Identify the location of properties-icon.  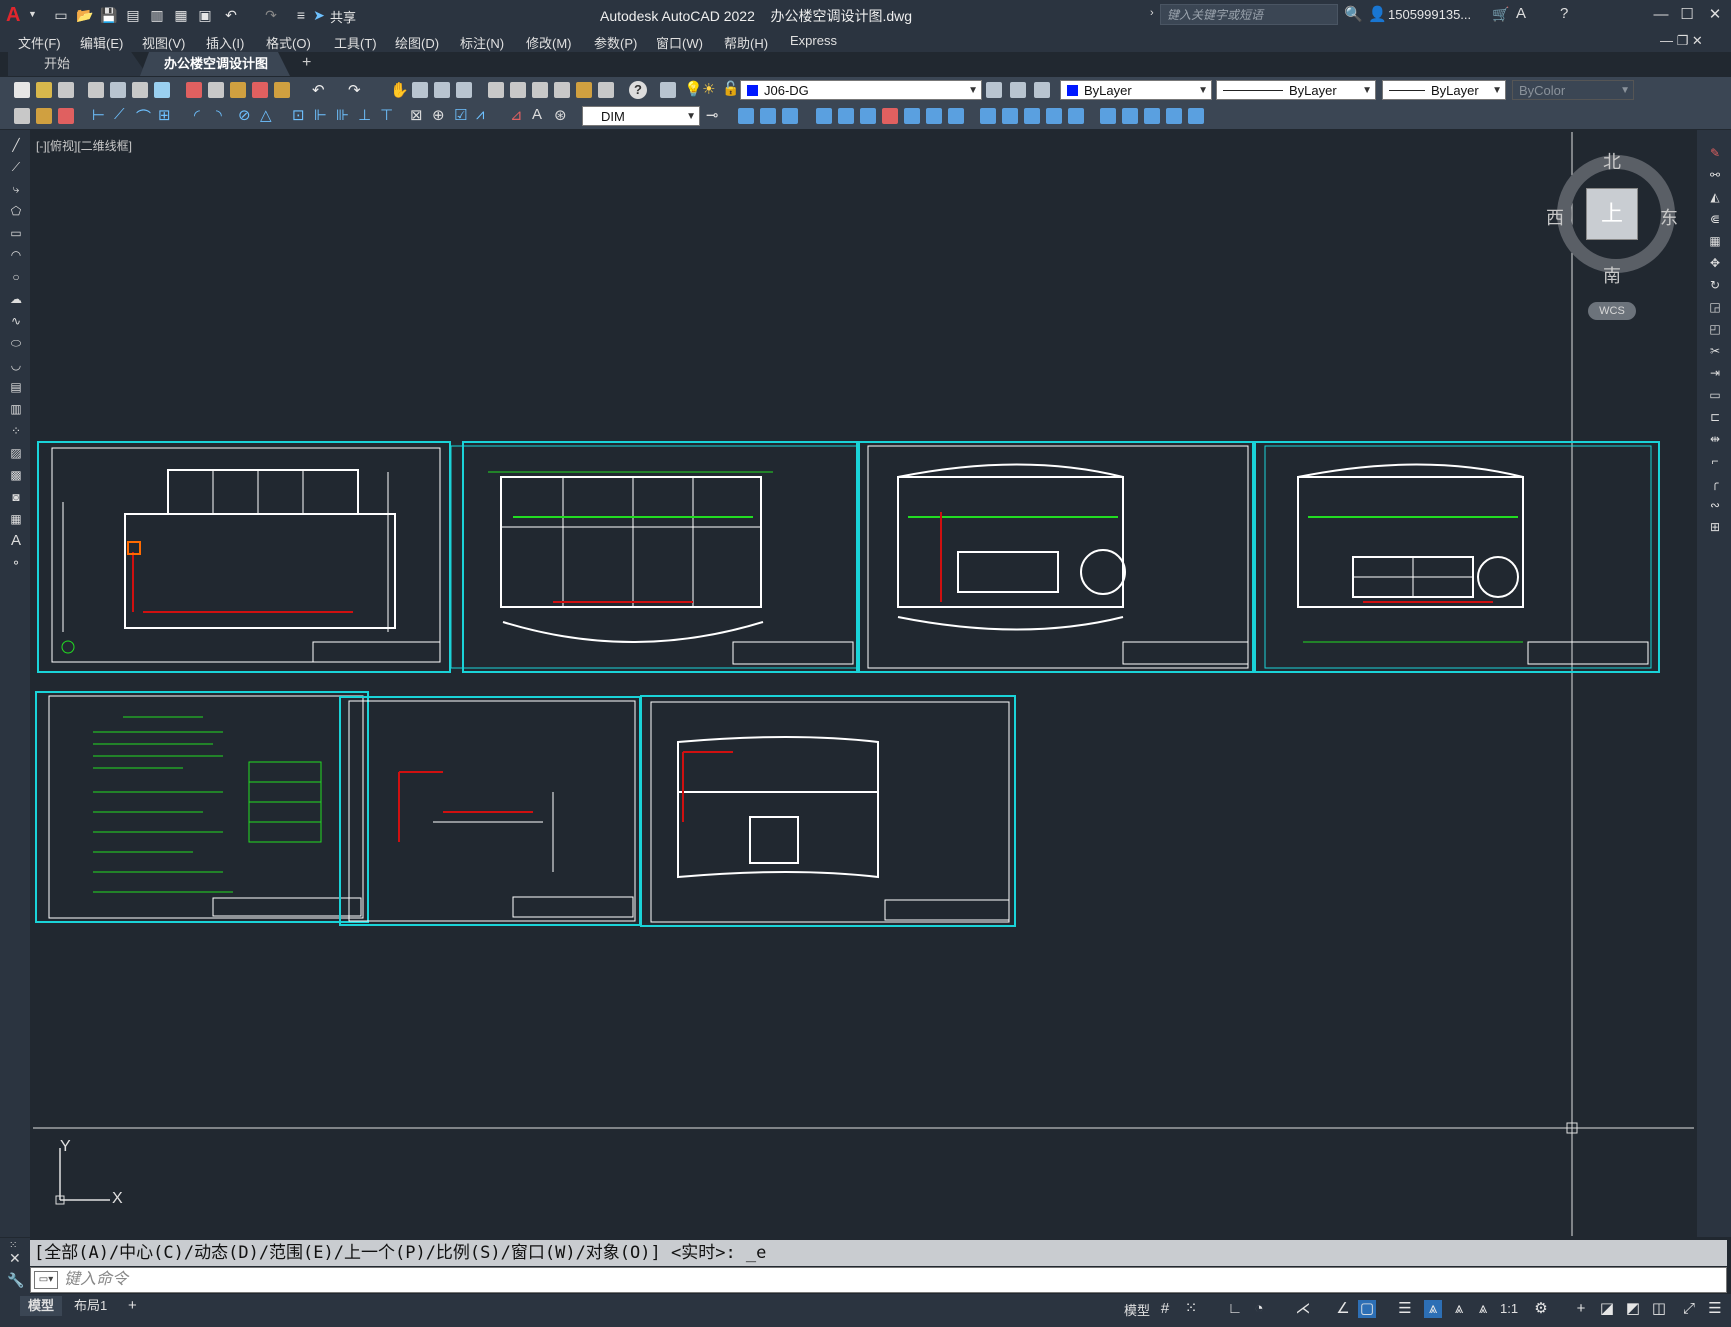
(496, 90).